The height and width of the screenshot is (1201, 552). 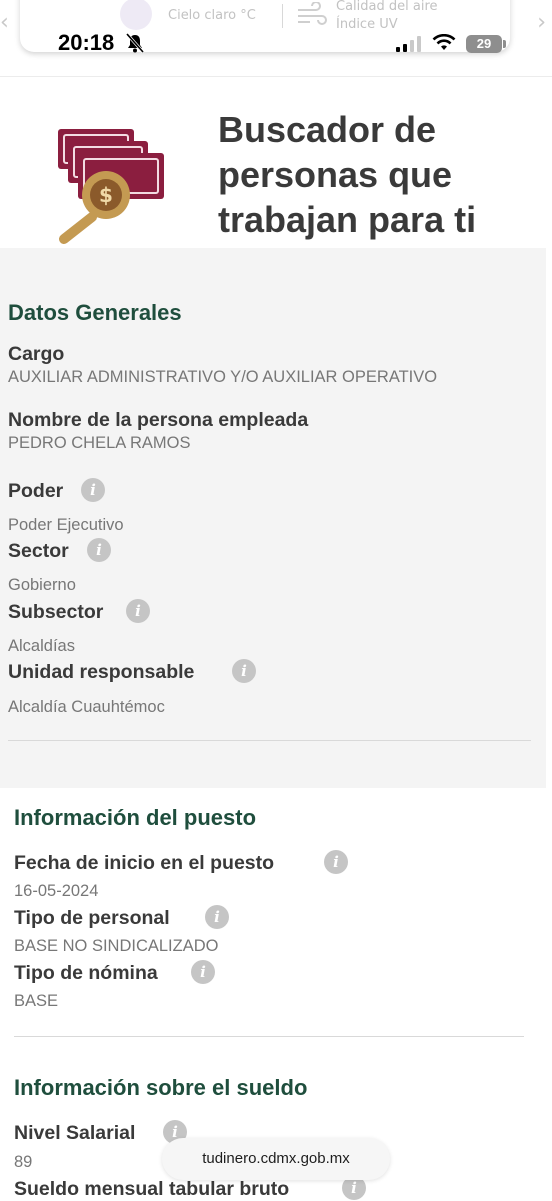 What do you see at coordinates (387, 7) in the screenshot?
I see `air-quality-line1: Calidad del aire` at bounding box center [387, 7].